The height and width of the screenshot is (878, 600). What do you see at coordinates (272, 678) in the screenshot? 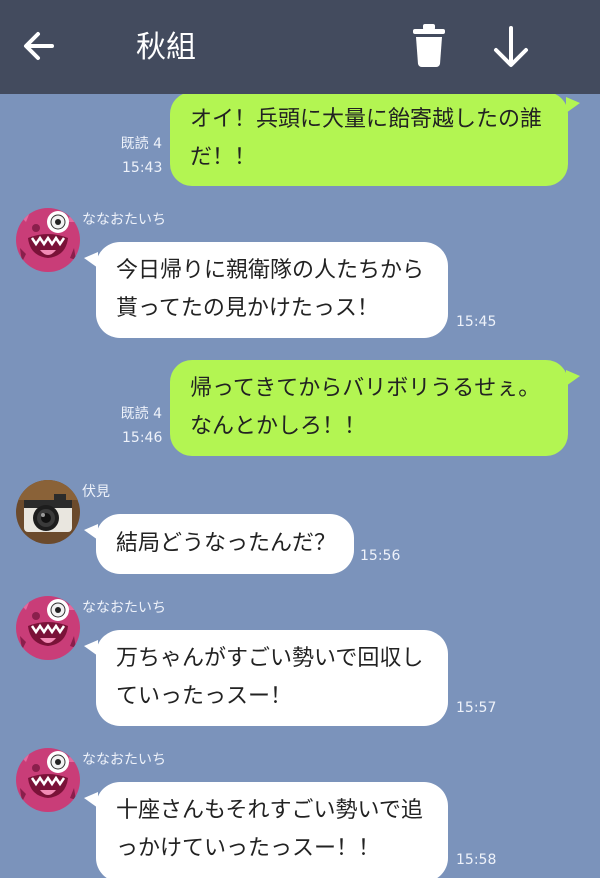
I see `message-bubble-incoming: 万ちゃんがすごい勢いで回収し ていったっスー！` at bounding box center [272, 678].